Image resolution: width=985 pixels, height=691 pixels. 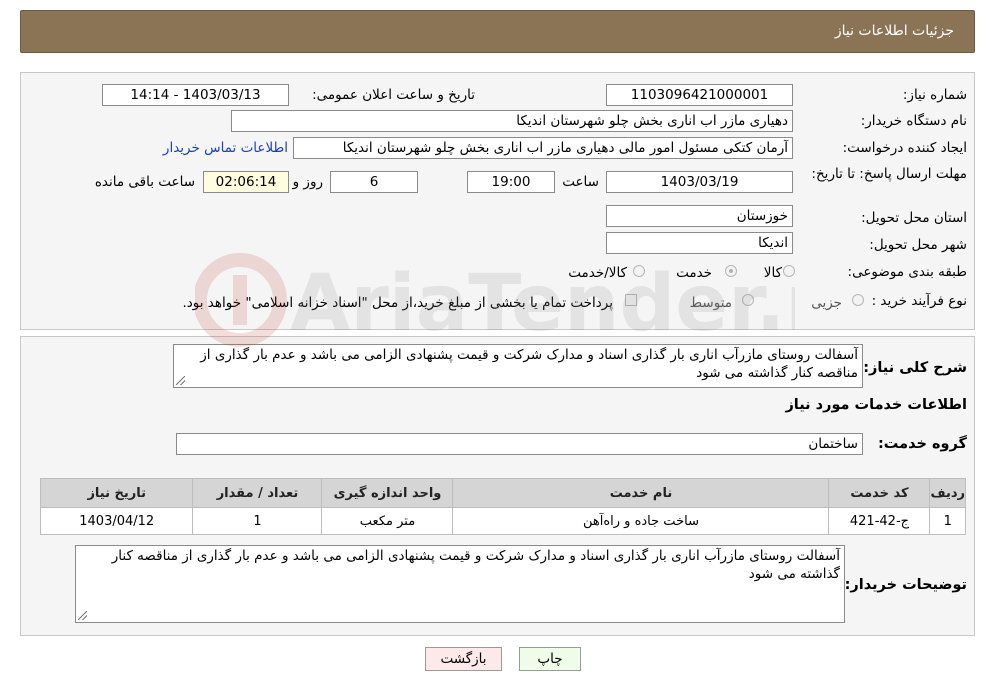 I want to click on print-button: چاپ, so click(x=550, y=659).